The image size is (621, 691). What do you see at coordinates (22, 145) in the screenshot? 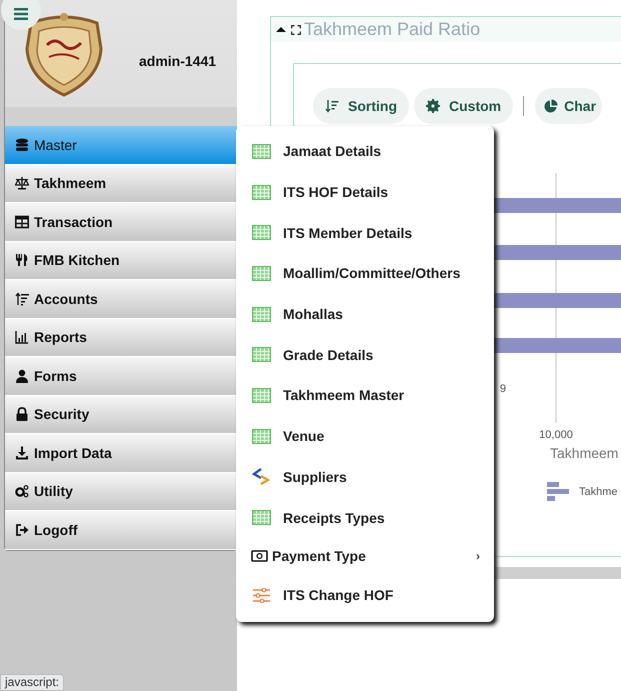
I see `database-icon` at bounding box center [22, 145].